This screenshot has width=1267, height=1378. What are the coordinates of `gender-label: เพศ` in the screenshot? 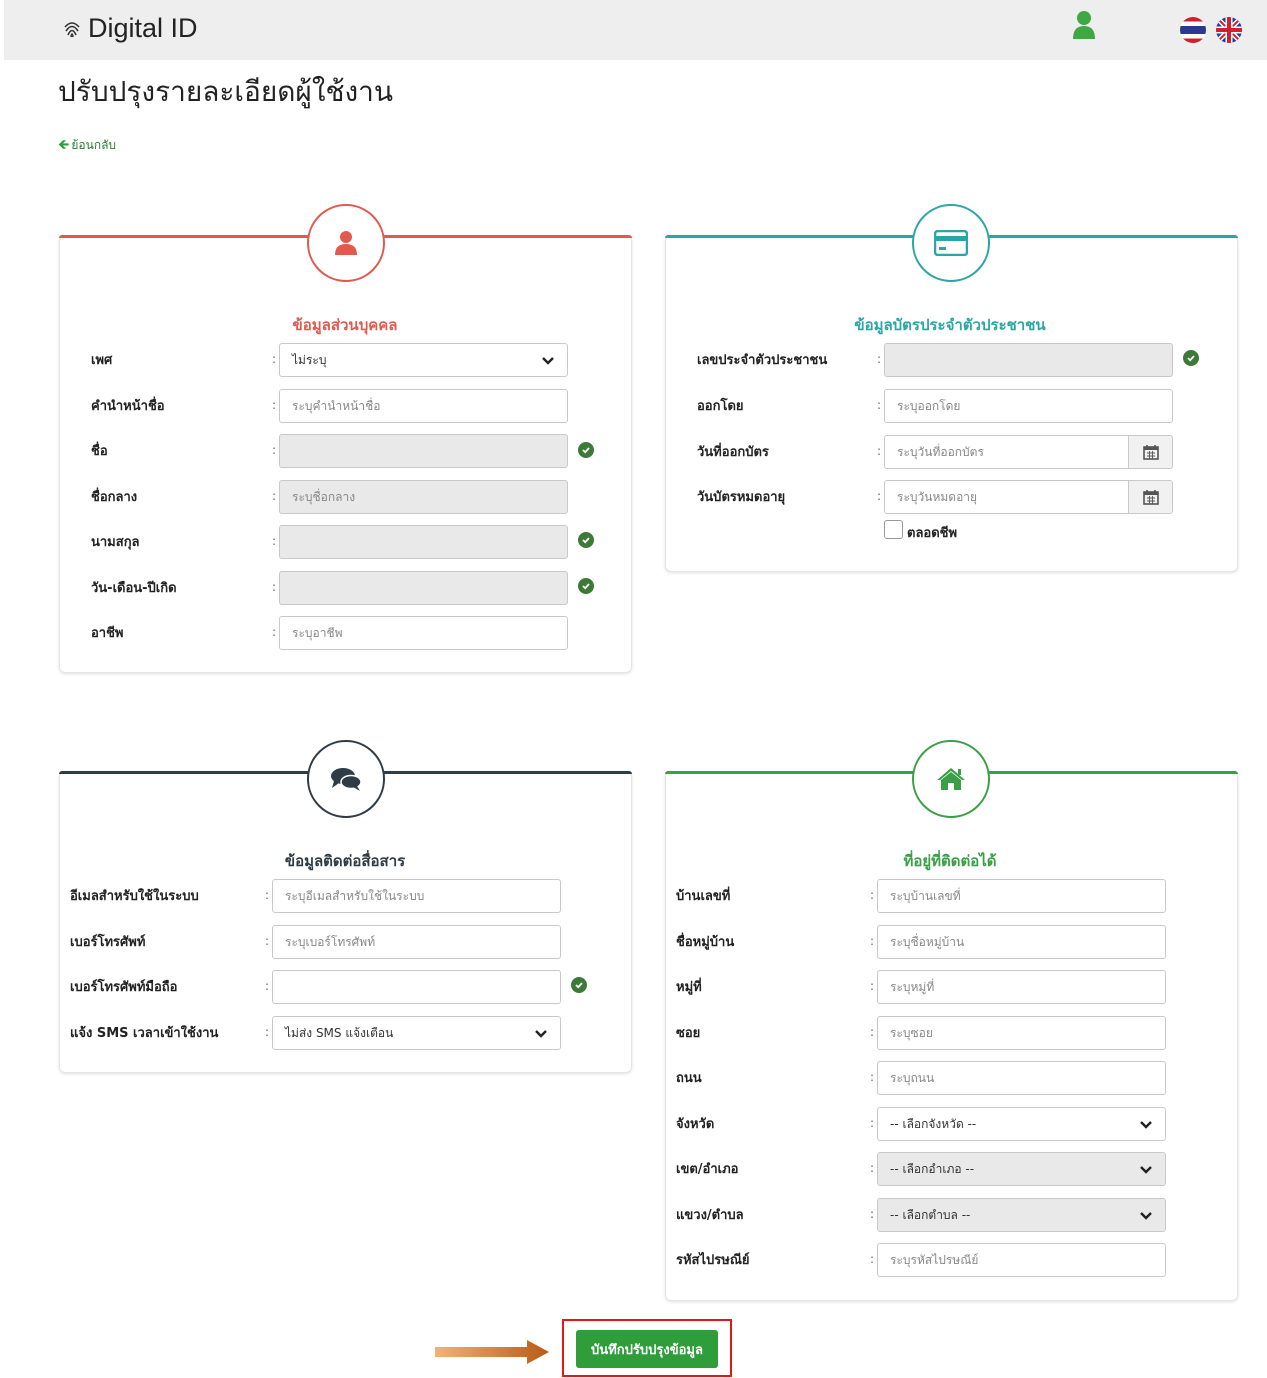 It's located at (102, 360).